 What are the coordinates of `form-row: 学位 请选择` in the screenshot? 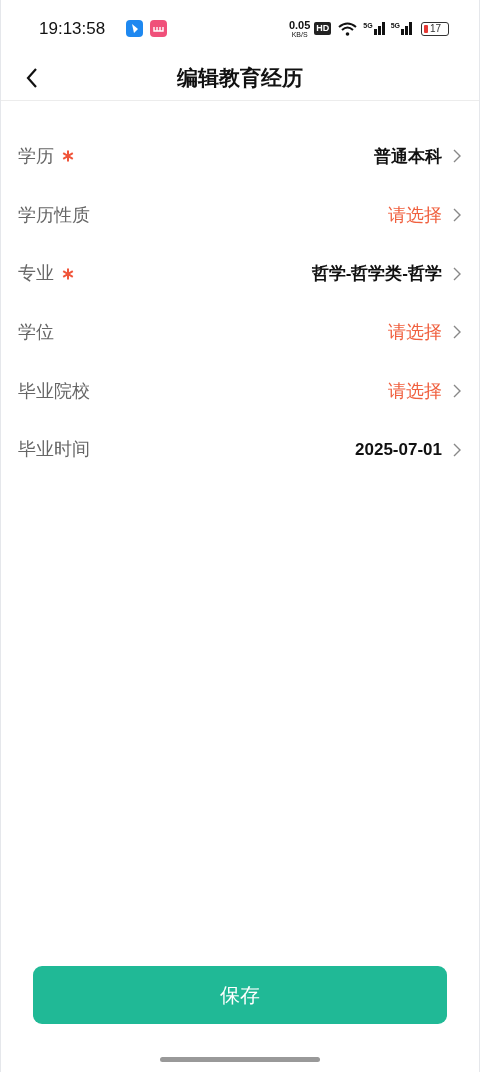 It's located at (240, 332).